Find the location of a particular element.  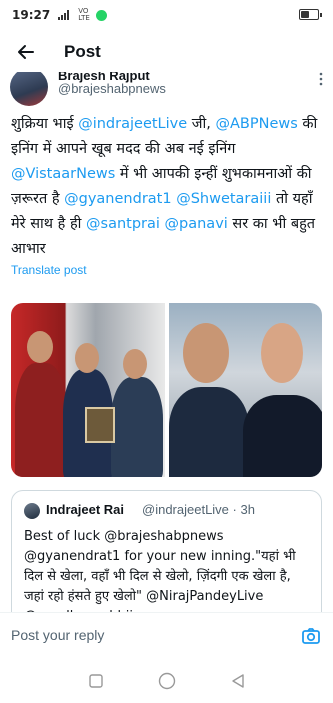

page-title: Post is located at coordinates (82, 51).